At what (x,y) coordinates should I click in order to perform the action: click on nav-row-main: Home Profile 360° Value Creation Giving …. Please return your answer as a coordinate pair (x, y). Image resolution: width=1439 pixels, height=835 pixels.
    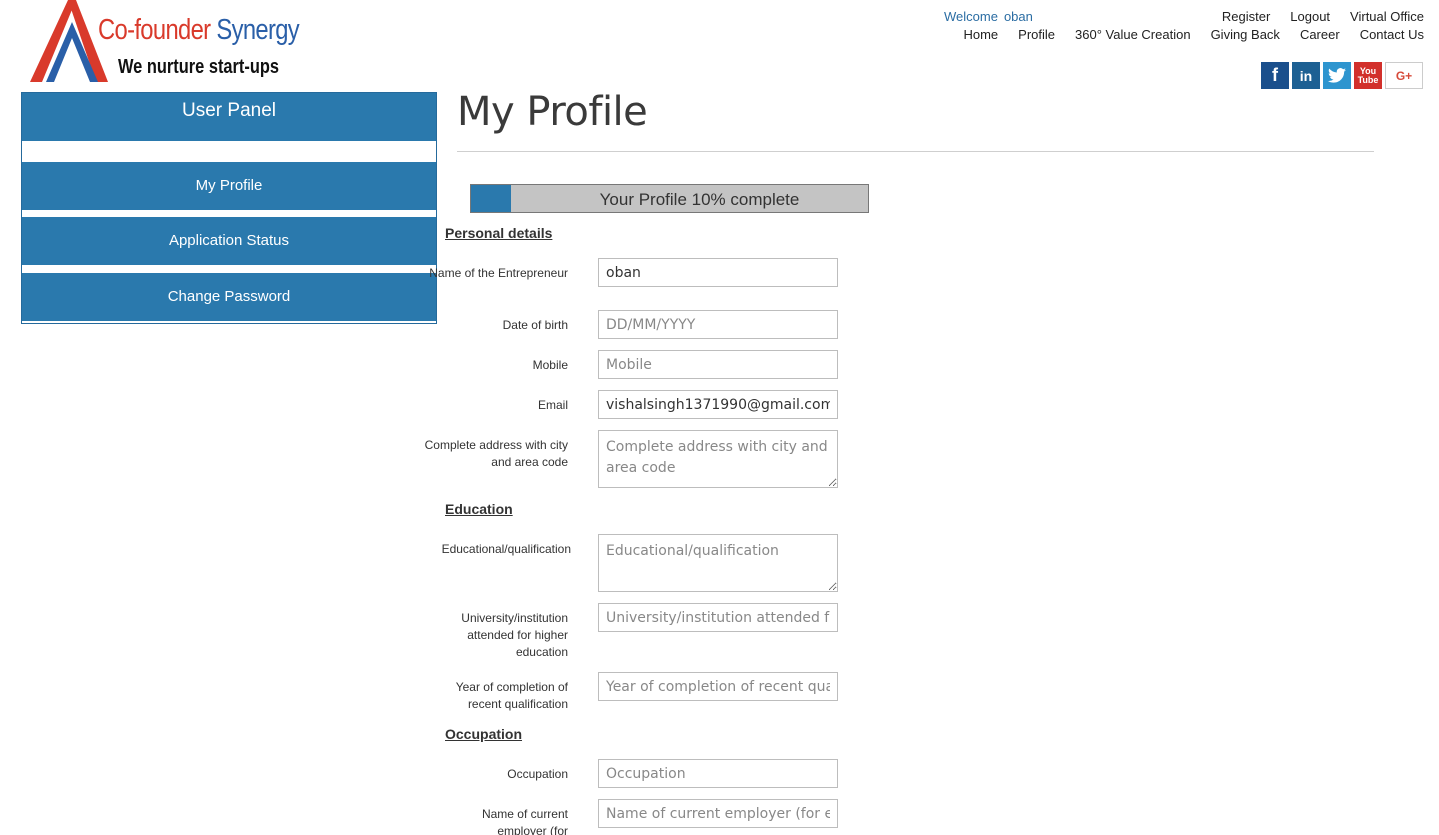
    Looking at the image, I should click on (1193, 34).